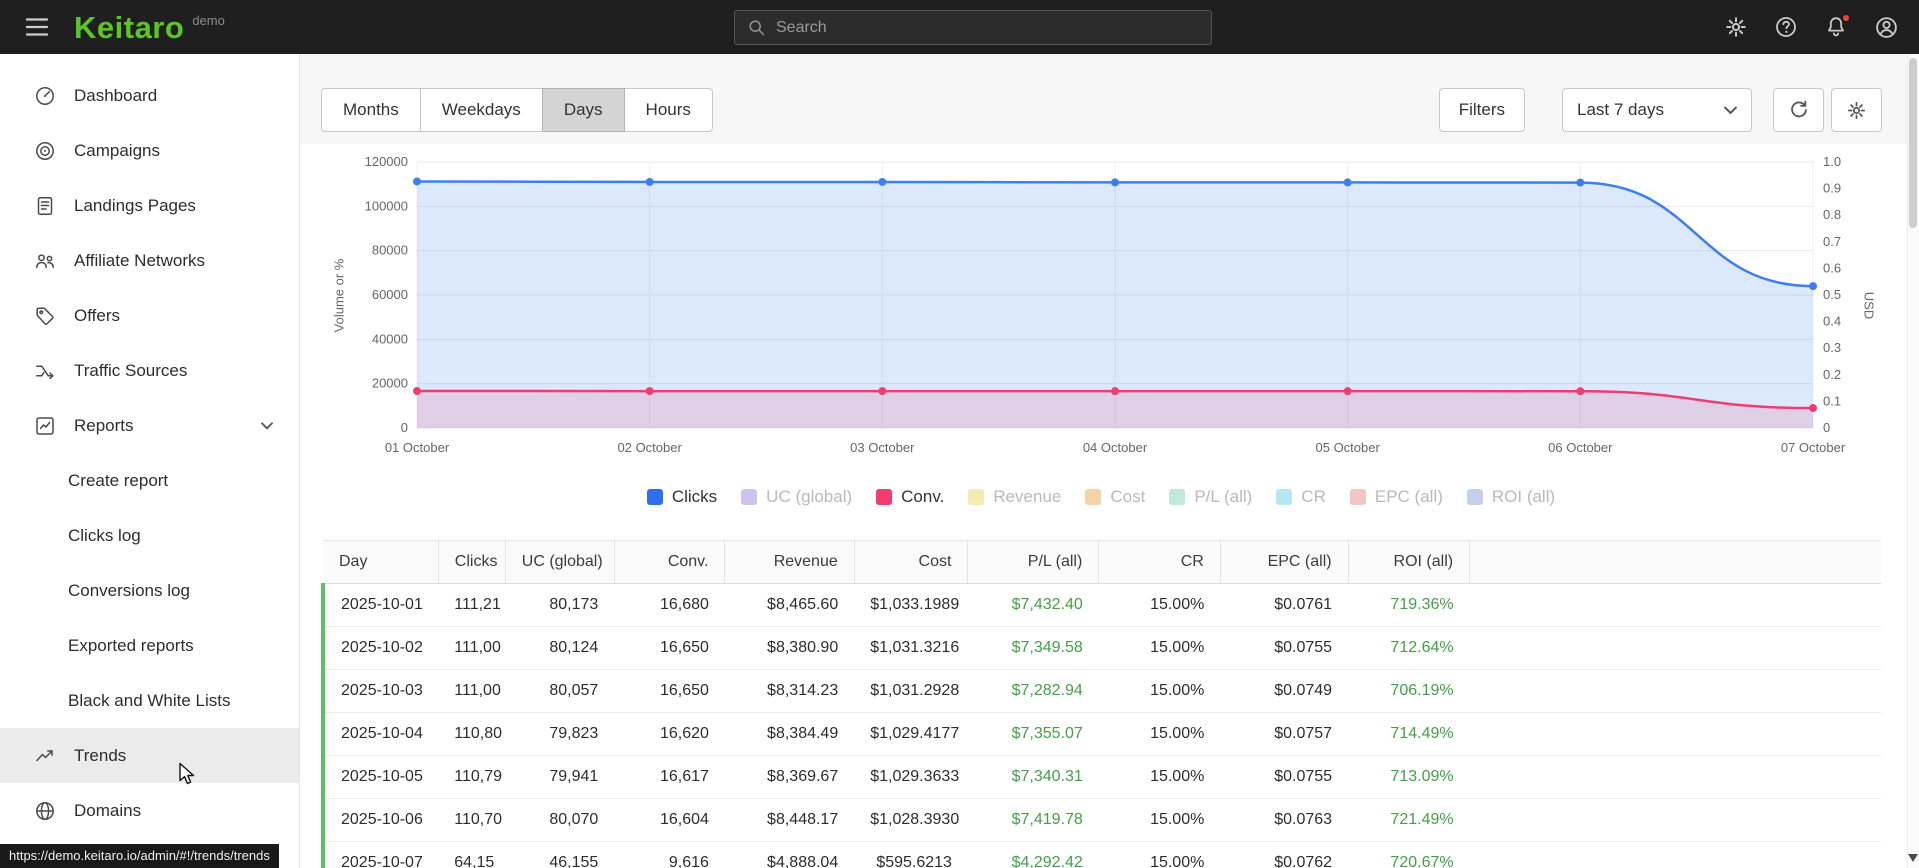 Image resolution: width=1919 pixels, height=868 pixels. Describe the element at coordinates (560, 820) in the screenshot. I see `cell: 80,070` at that location.